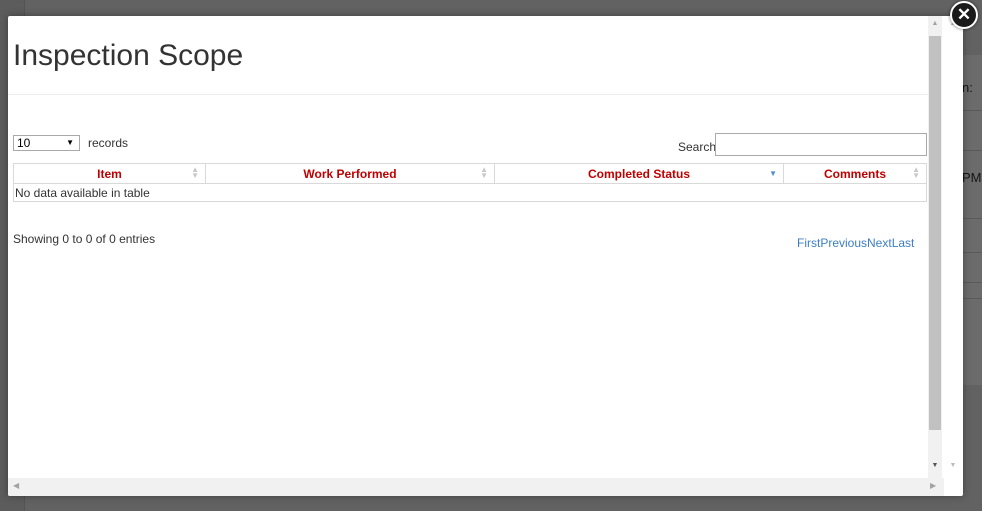  What do you see at coordinates (879, 243) in the screenshot?
I see `pagination-next-link: Next` at bounding box center [879, 243].